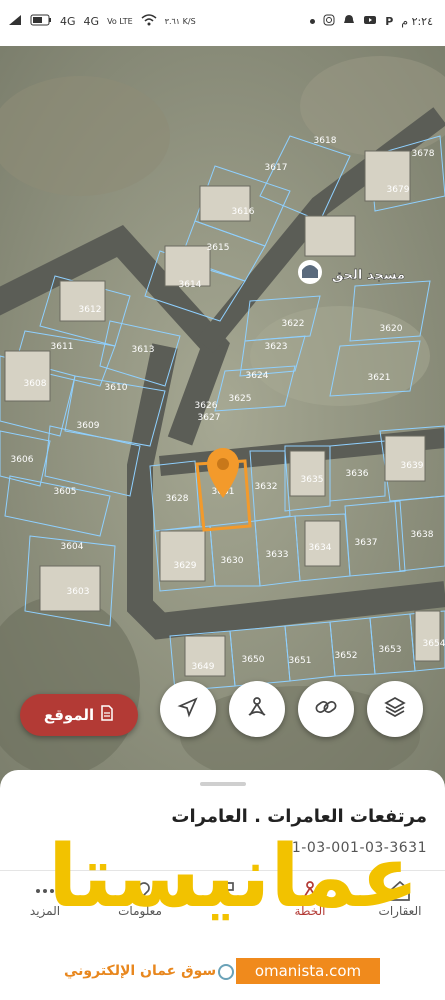  I want to click on parcel-label-3651: 3651, so click(300, 661).